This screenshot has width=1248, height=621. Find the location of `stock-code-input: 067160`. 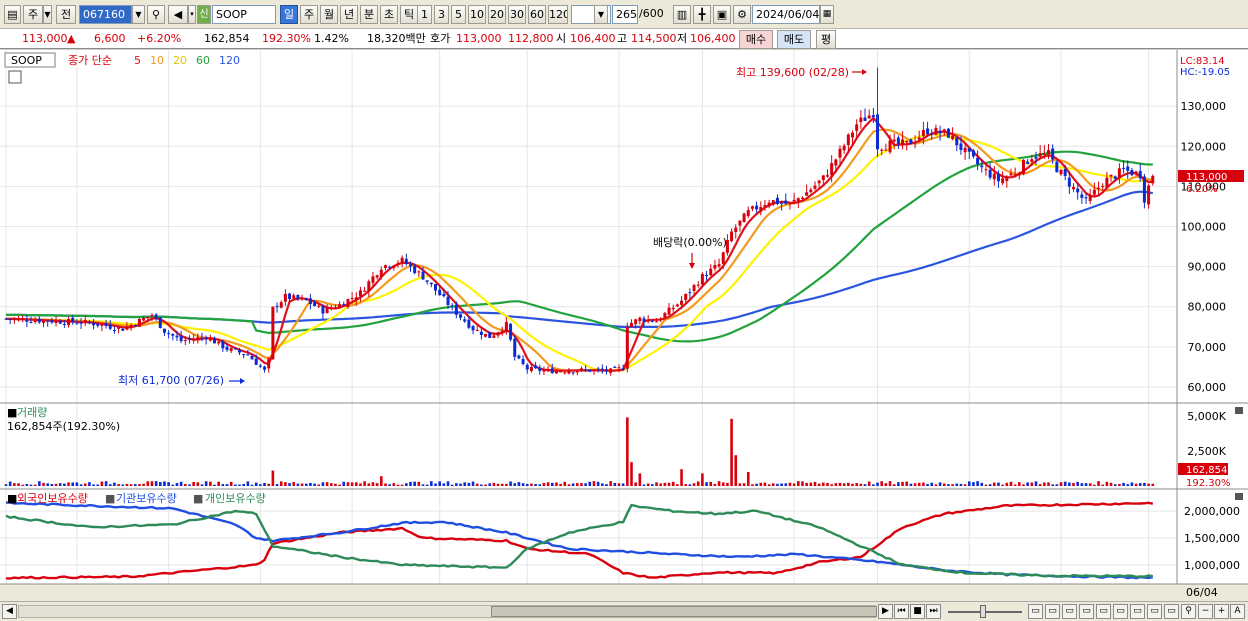

stock-code-input: 067160 is located at coordinates (105, 14).